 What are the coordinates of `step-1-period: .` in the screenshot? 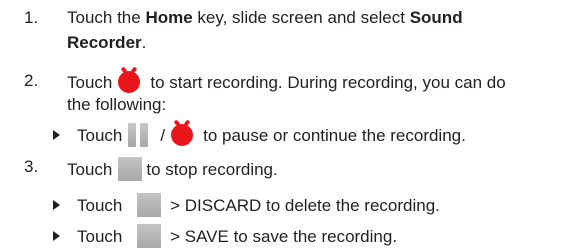 It's located at (144, 42).